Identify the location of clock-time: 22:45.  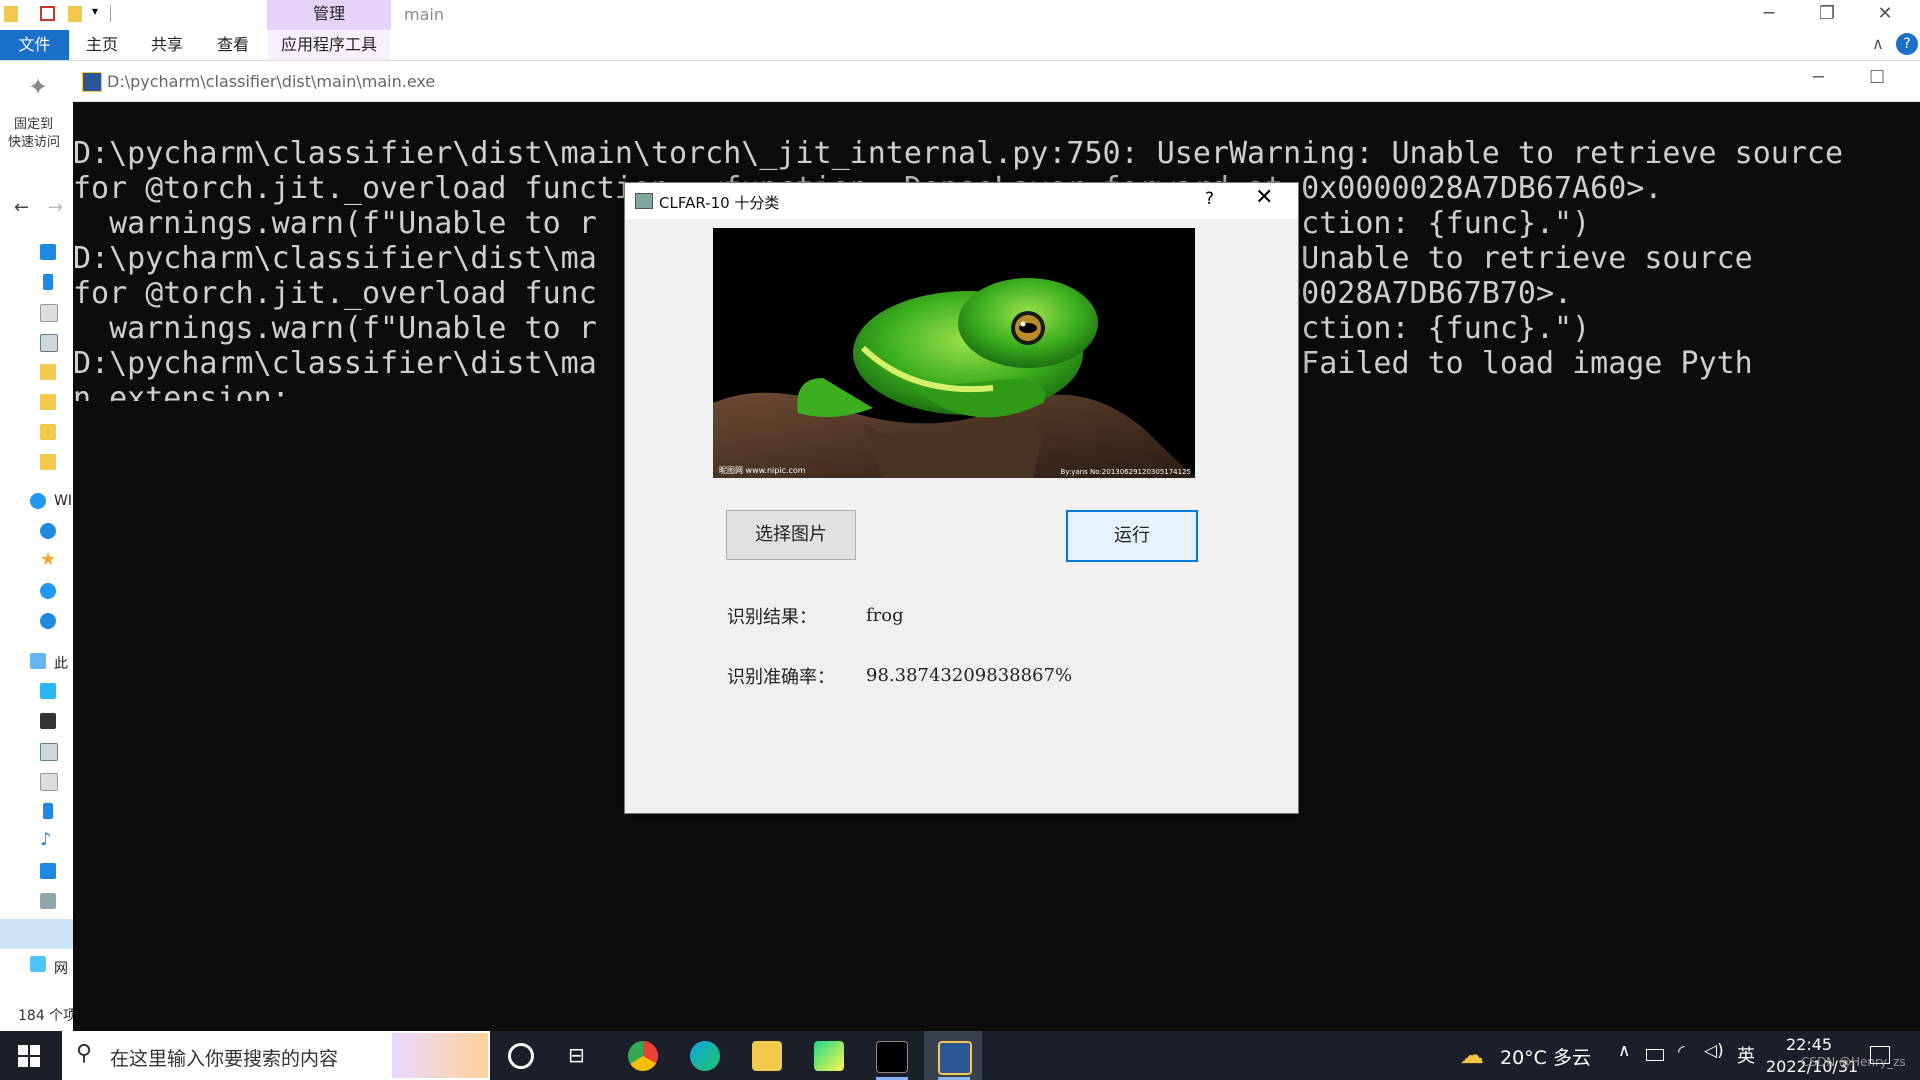
(1809, 1044).